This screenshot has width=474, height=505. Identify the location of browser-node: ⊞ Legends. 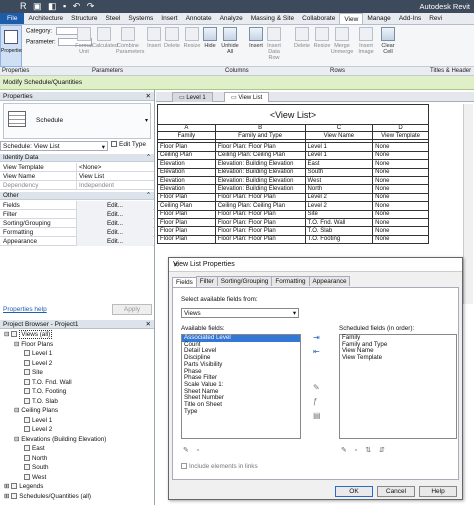
(23, 486).